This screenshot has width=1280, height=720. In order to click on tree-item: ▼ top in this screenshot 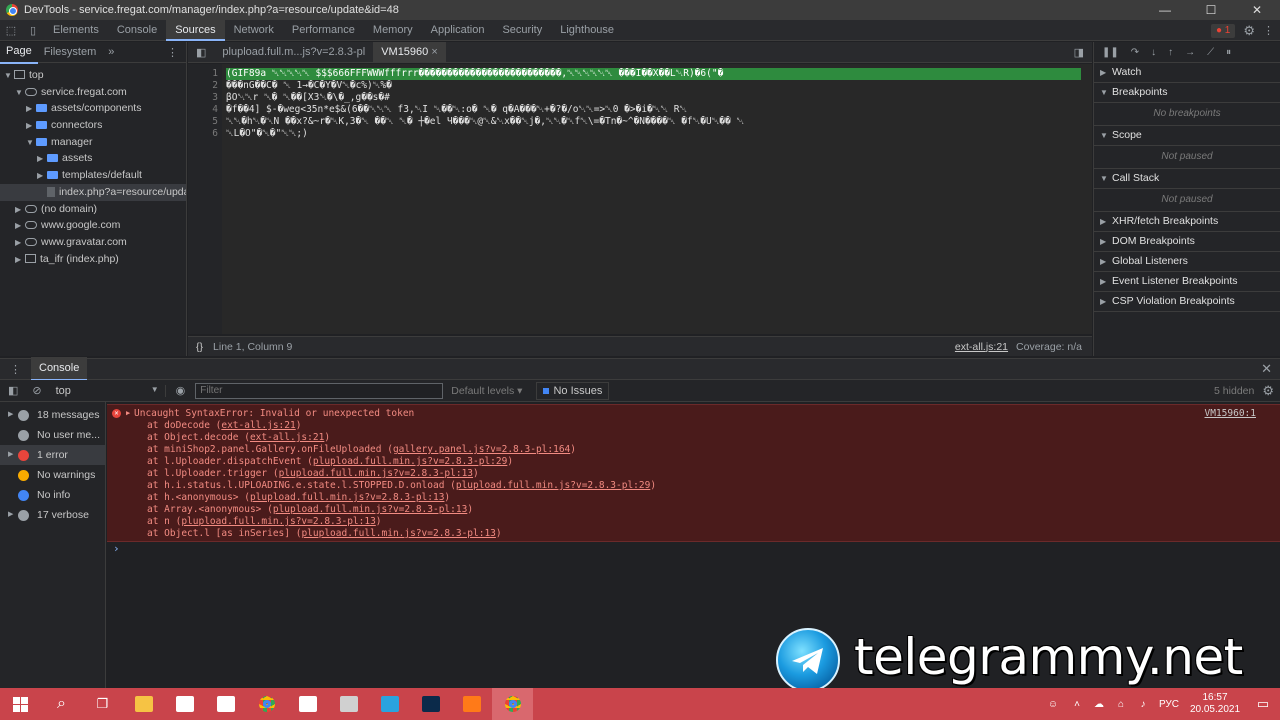, I will do `click(93, 75)`.